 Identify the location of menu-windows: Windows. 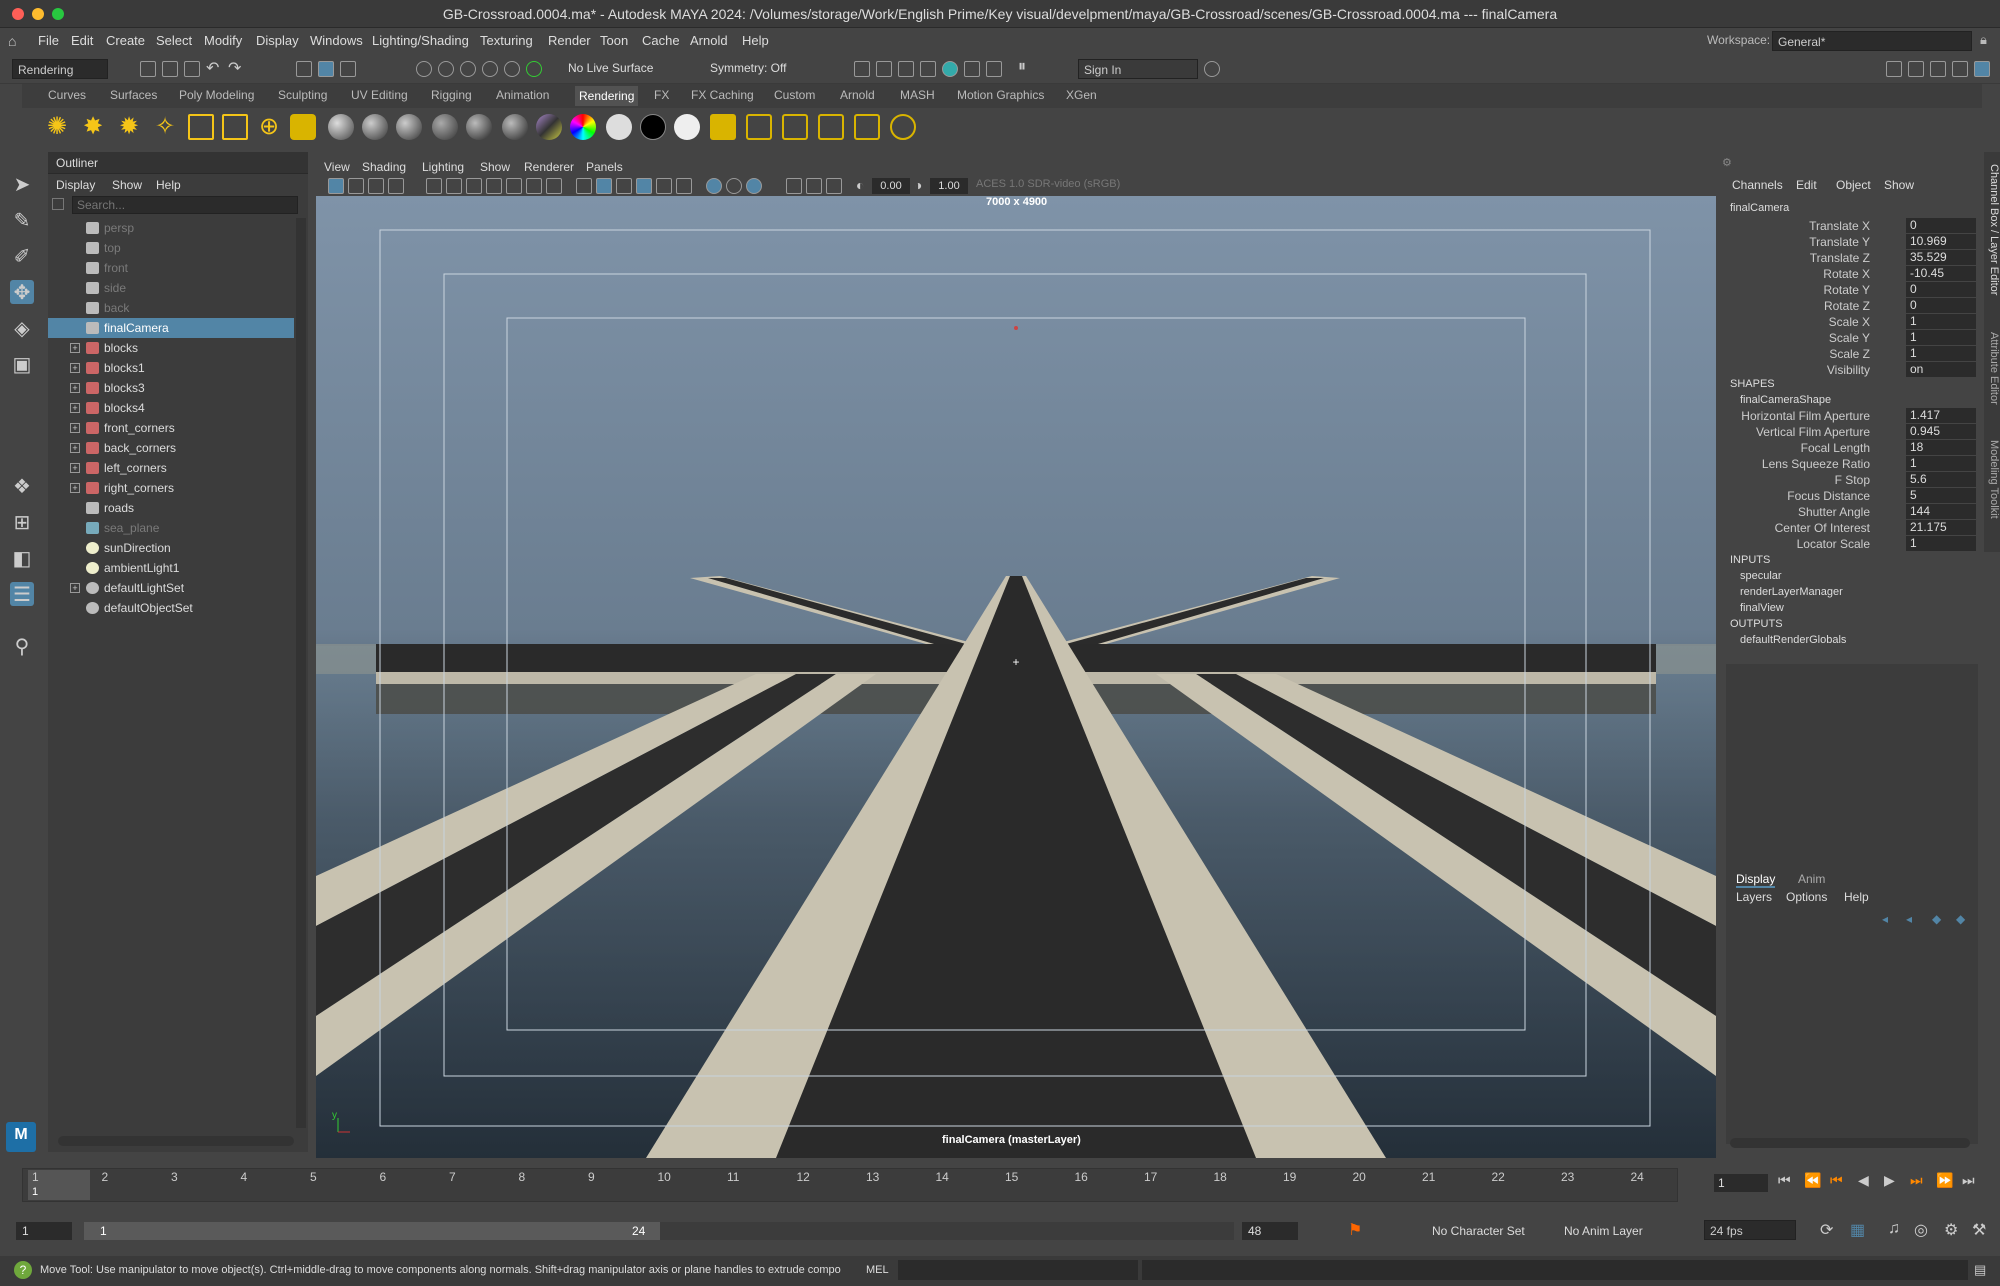
(336, 40).